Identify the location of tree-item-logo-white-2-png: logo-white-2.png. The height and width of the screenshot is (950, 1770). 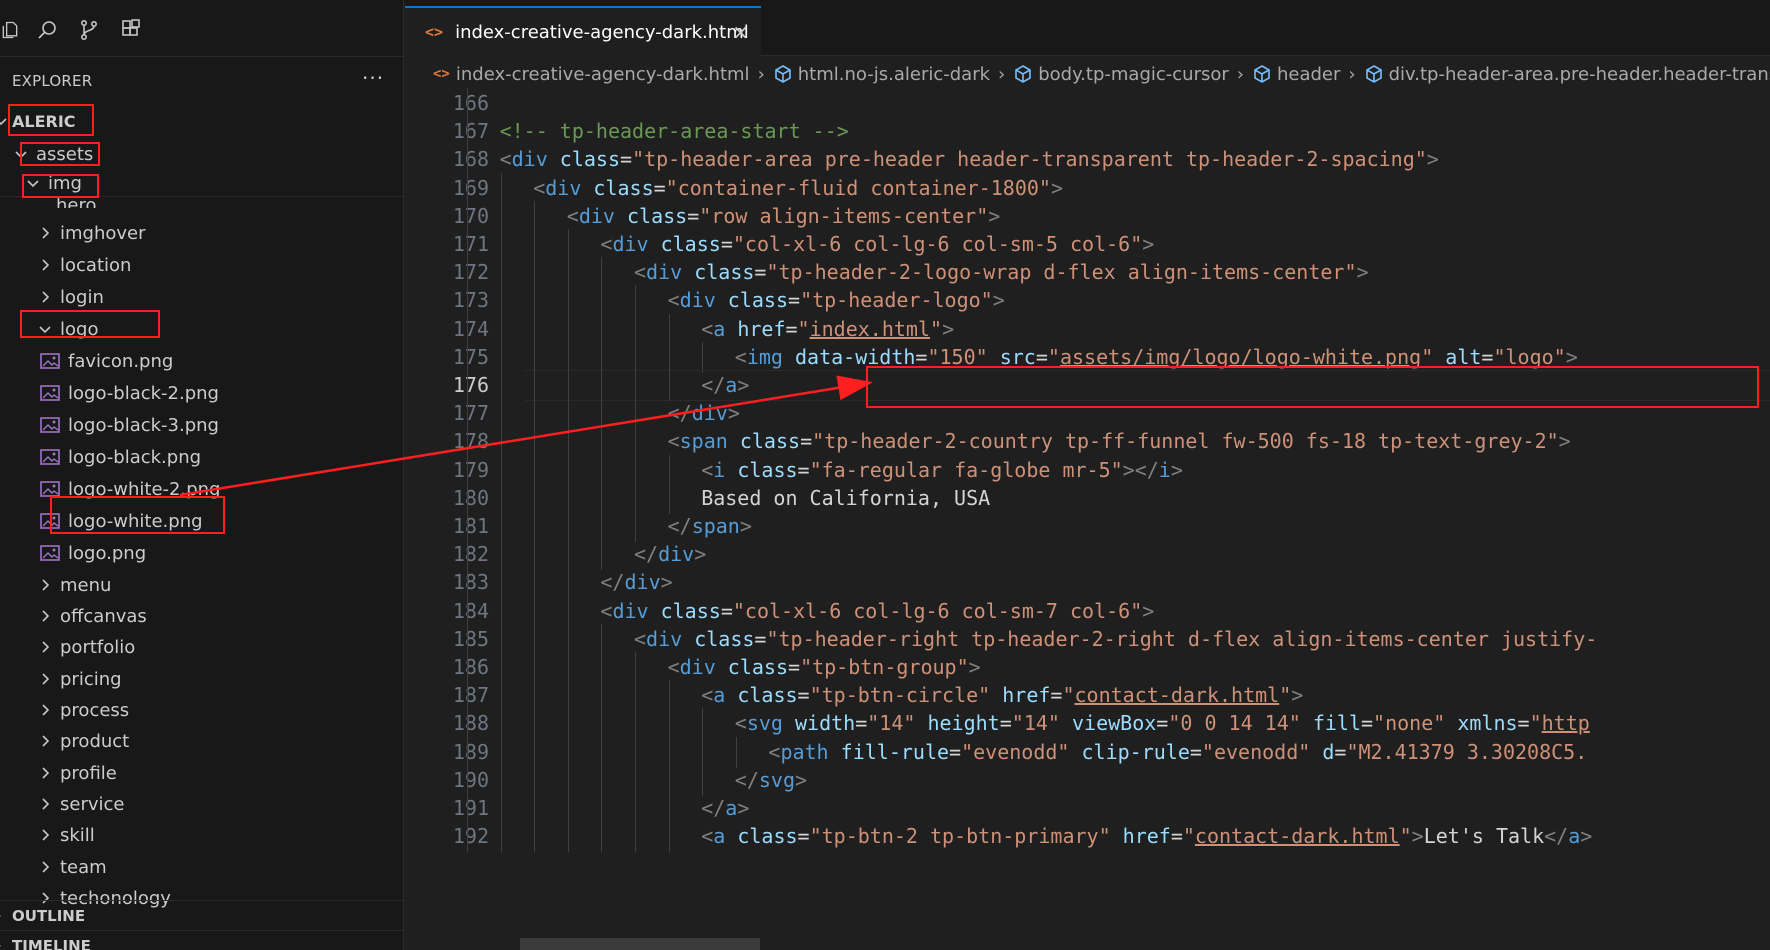
(201, 489).